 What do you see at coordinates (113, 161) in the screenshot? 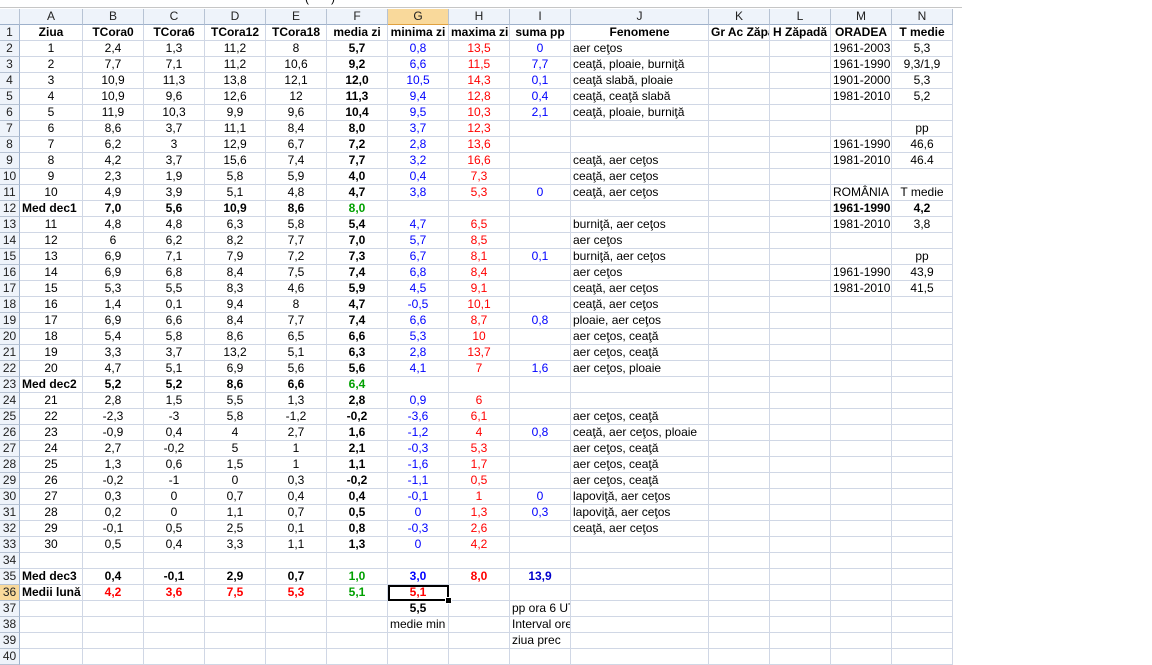
I see `cell-b9: 4,2` at bounding box center [113, 161].